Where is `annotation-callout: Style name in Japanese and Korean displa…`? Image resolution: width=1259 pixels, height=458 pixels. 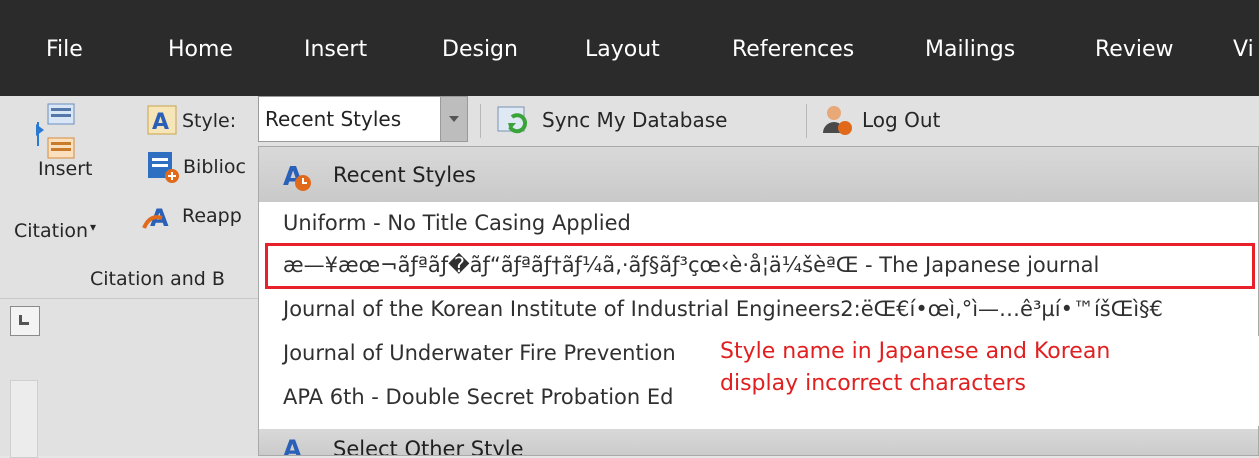
annotation-callout: Style name in Japanese and Korean displa… is located at coordinates (989, 381).